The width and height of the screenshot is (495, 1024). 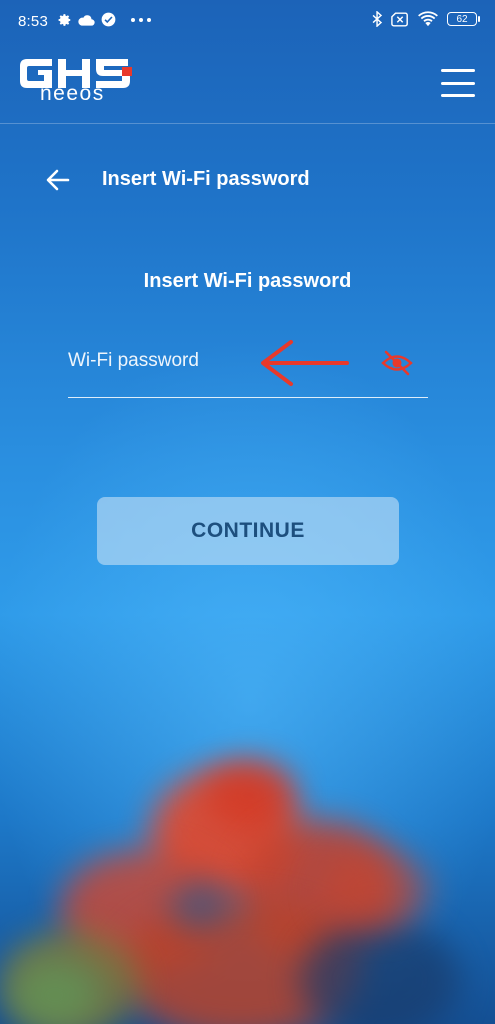 What do you see at coordinates (399, 19) in the screenshot?
I see `no-sim-icon` at bounding box center [399, 19].